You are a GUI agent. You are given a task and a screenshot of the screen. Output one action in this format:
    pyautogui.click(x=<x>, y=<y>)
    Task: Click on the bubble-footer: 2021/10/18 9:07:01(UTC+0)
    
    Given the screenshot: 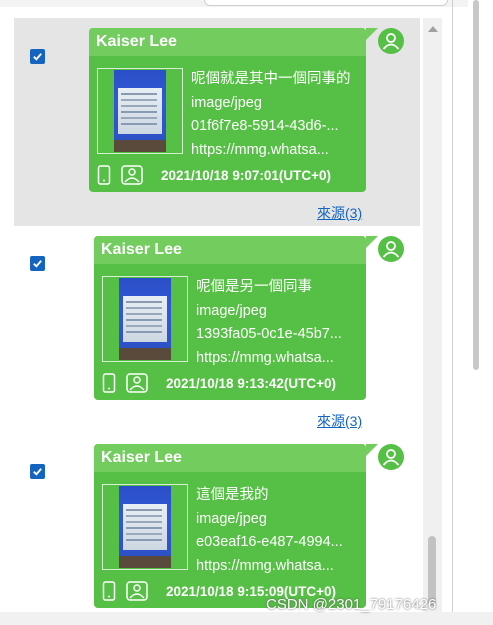 What is the action you would take?
    pyautogui.click(x=227, y=176)
    